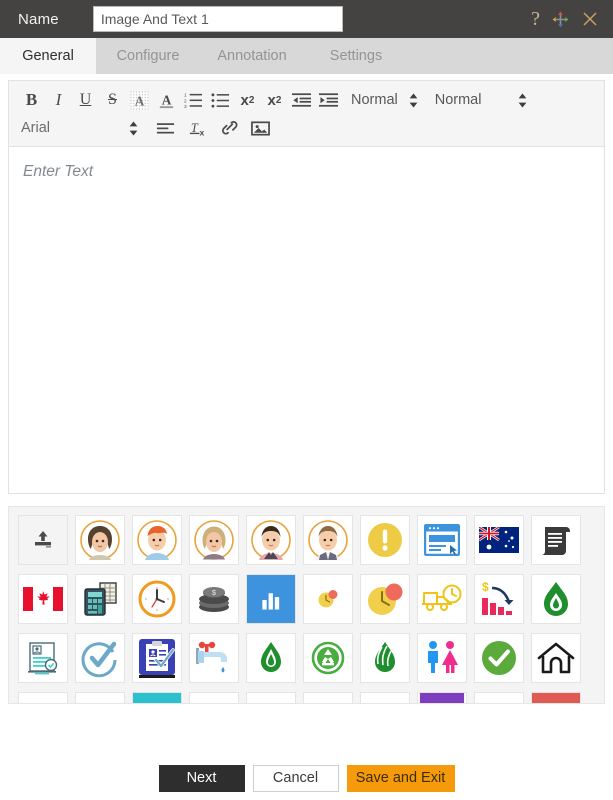  What do you see at coordinates (400, 778) in the screenshot?
I see `save-and-exit-button: Save and Exit` at bounding box center [400, 778].